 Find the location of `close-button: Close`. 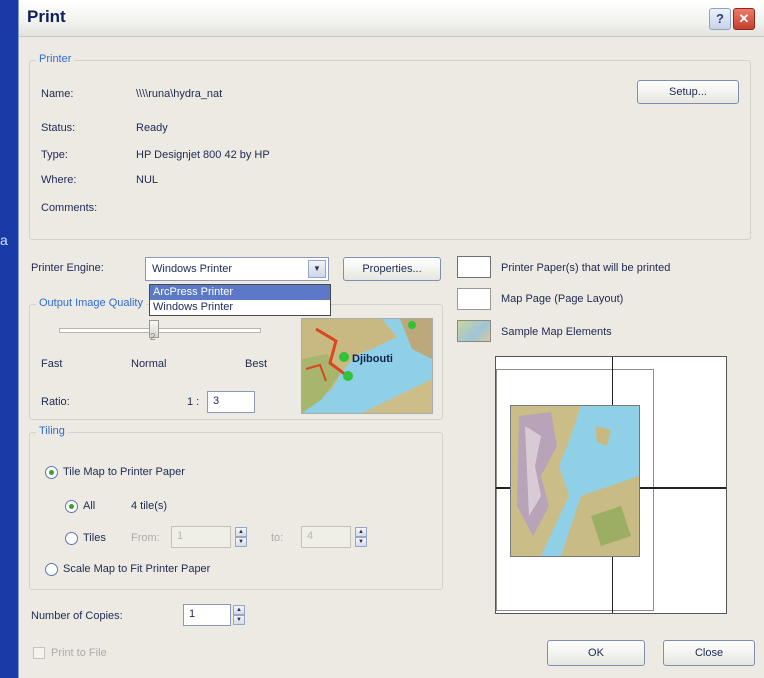

close-button: Close is located at coordinates (709, 653).